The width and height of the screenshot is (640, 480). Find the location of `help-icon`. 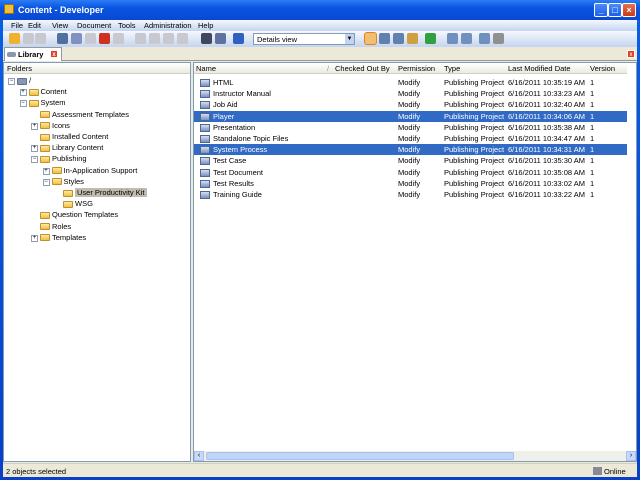

help-icon is located at coordinates (238, 38).